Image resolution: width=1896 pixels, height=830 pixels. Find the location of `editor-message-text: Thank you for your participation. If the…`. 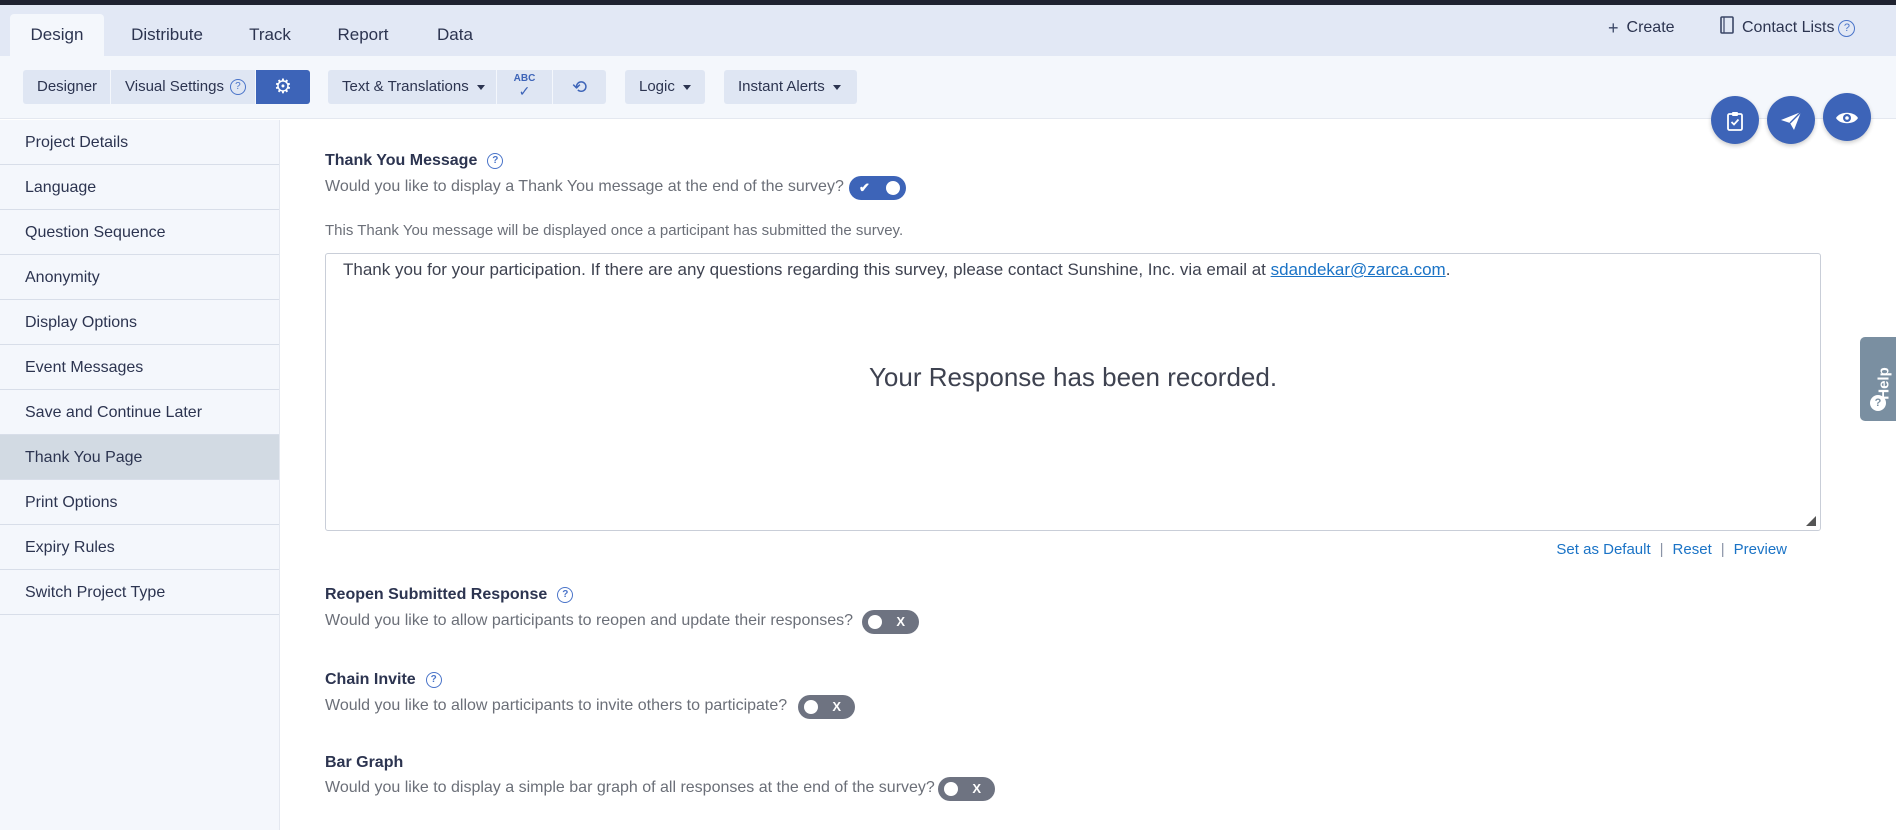

editor-message-text: Thank you for your participation. If the… is located at coordinates (807, 269).